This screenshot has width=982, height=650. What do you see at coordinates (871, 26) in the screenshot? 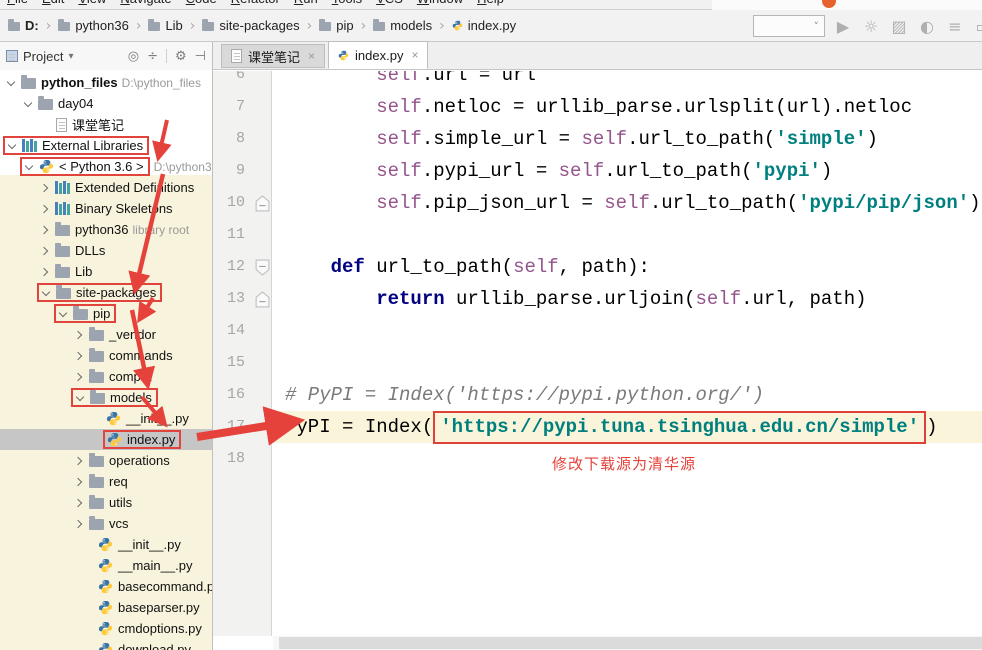
I see `debug-button: ☼` at bounding box center [871, 26].